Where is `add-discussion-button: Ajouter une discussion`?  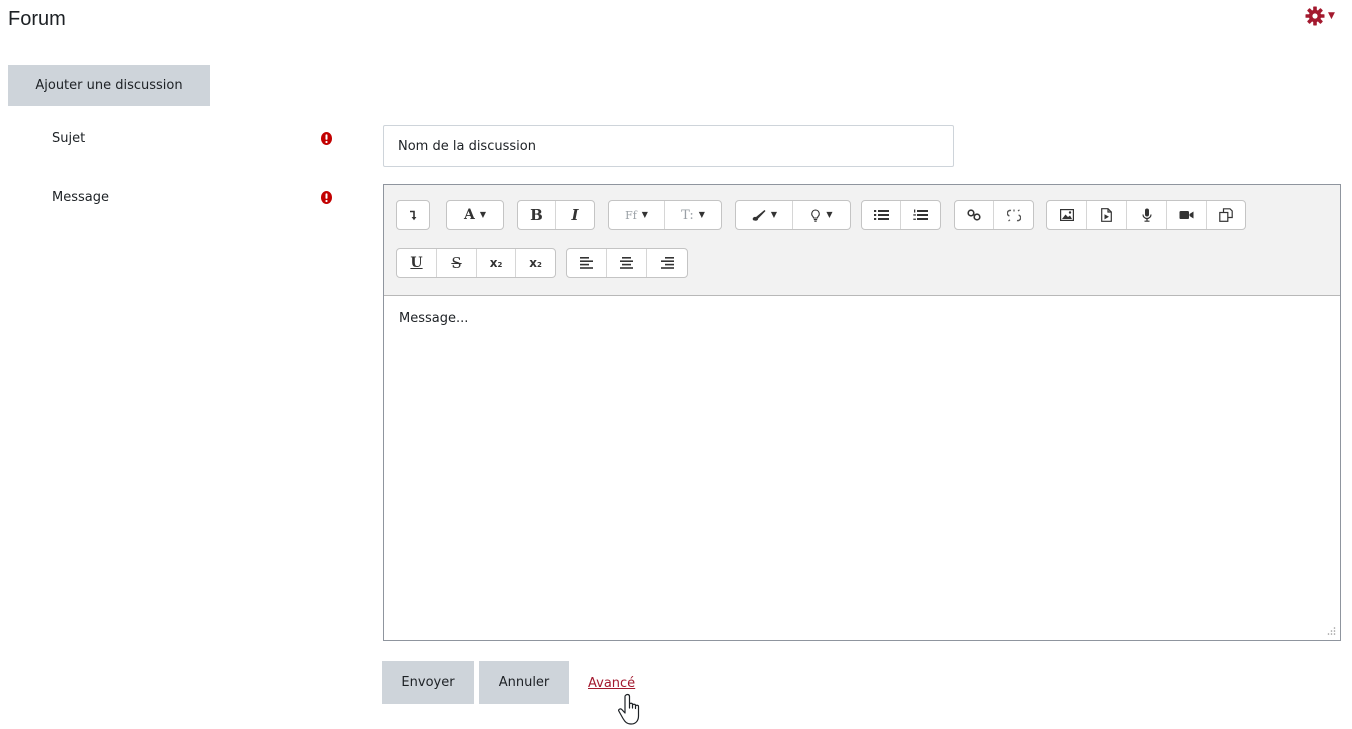 add-discussion-button: Ajouter une discussion is located at coordinates (109, 85).